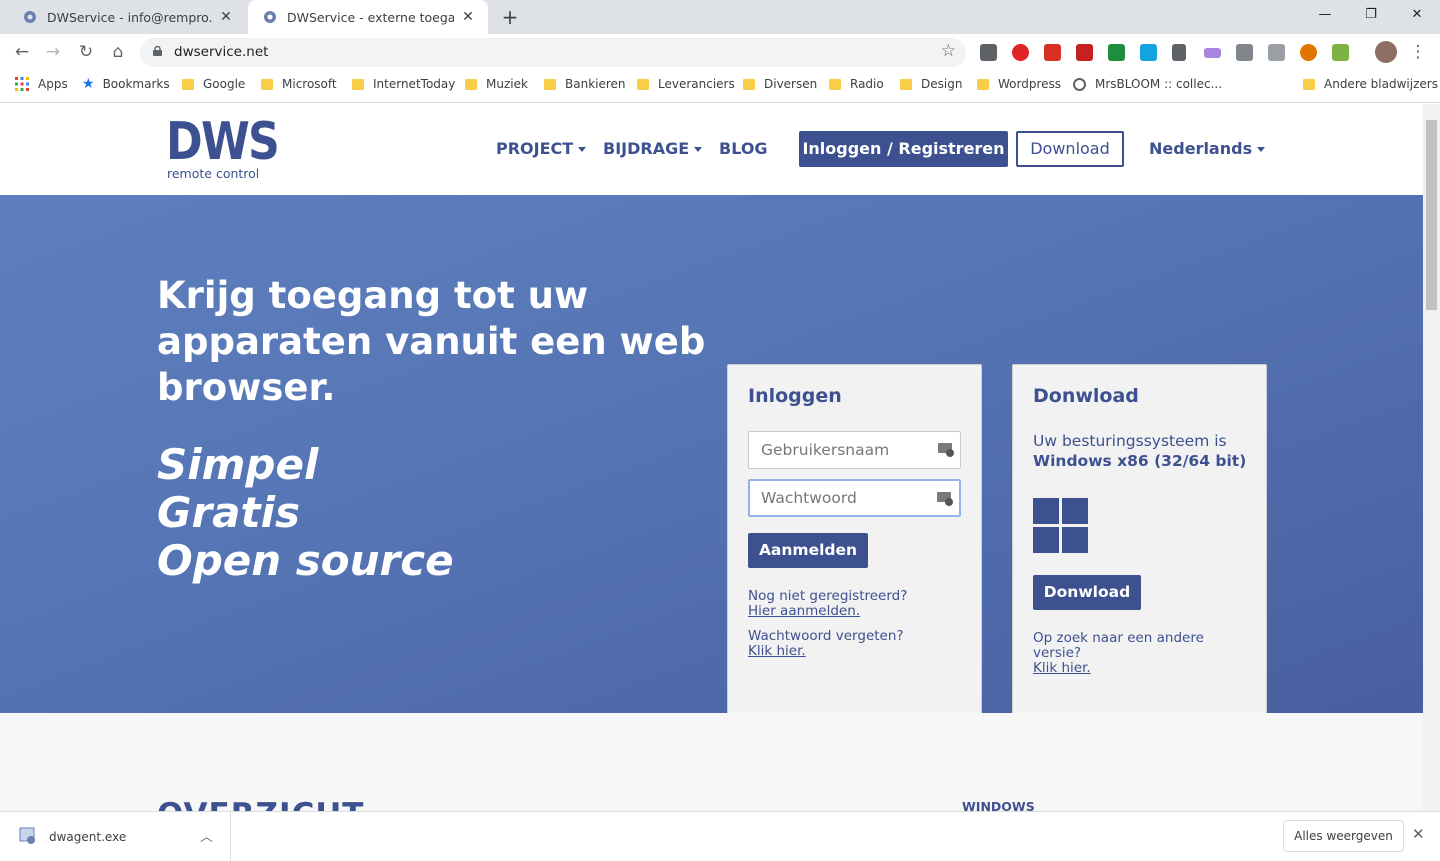  I want to click on bookmark-label: Design, so click(942, 84).